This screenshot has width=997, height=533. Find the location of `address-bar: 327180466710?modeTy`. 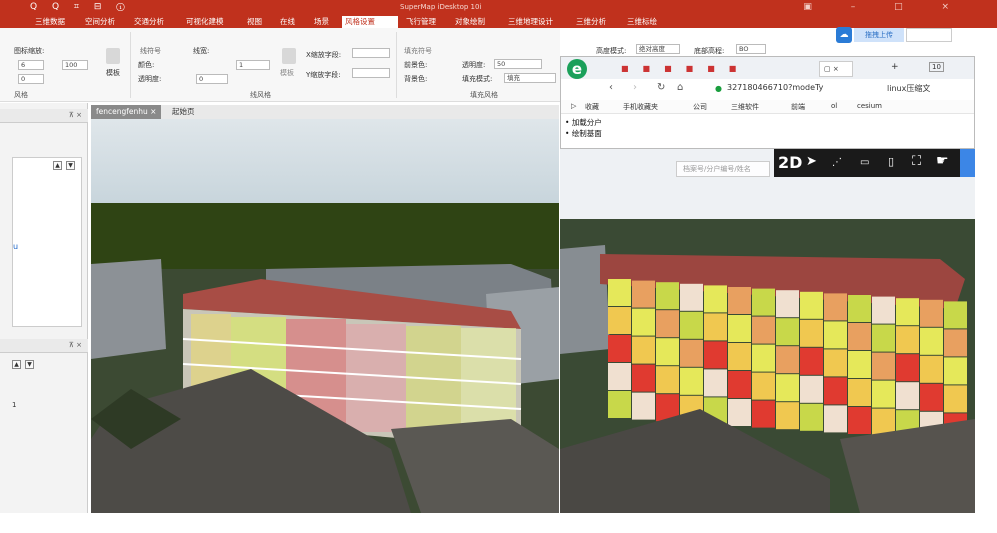

address-bar: 327180466710?modeTy is located at coordinates (787, 87).